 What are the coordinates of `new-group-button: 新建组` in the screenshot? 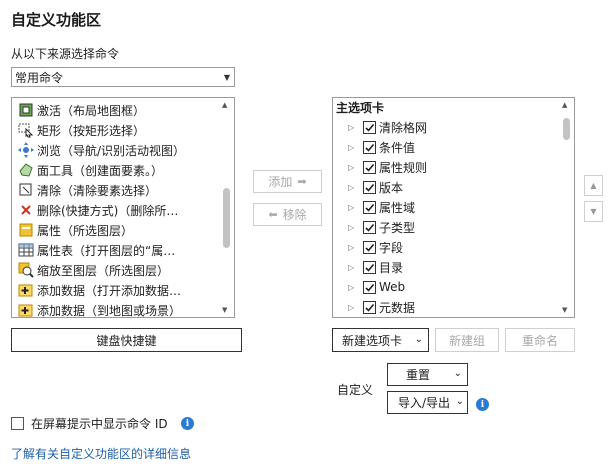 It's located at (467, 340).